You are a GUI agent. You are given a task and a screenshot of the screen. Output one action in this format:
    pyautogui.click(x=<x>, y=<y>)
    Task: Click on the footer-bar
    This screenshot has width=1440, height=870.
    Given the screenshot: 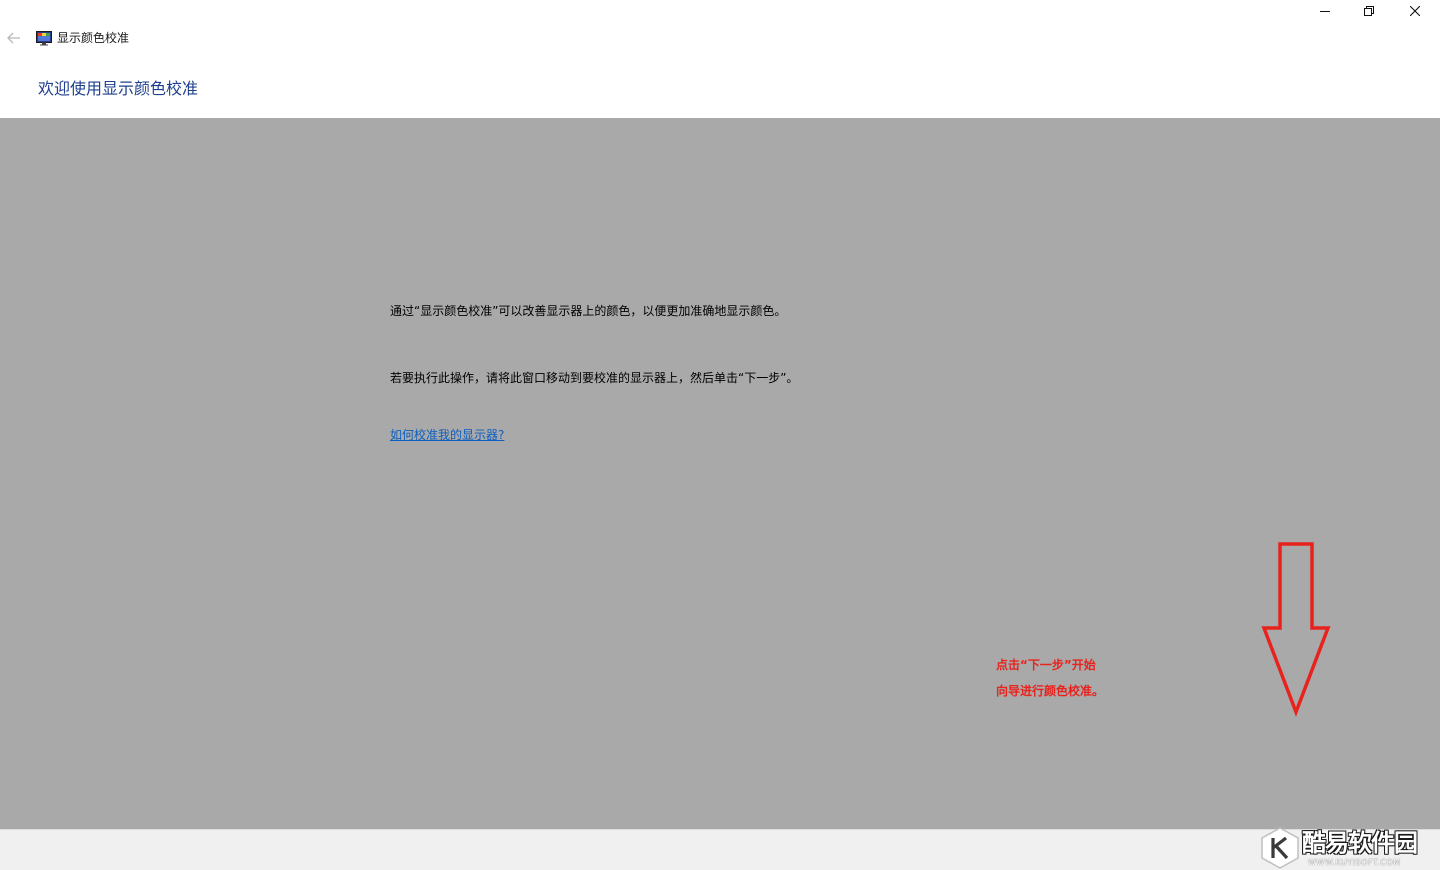 What is the action you would take?
    pyautogui.click(x=720, y=849)
    